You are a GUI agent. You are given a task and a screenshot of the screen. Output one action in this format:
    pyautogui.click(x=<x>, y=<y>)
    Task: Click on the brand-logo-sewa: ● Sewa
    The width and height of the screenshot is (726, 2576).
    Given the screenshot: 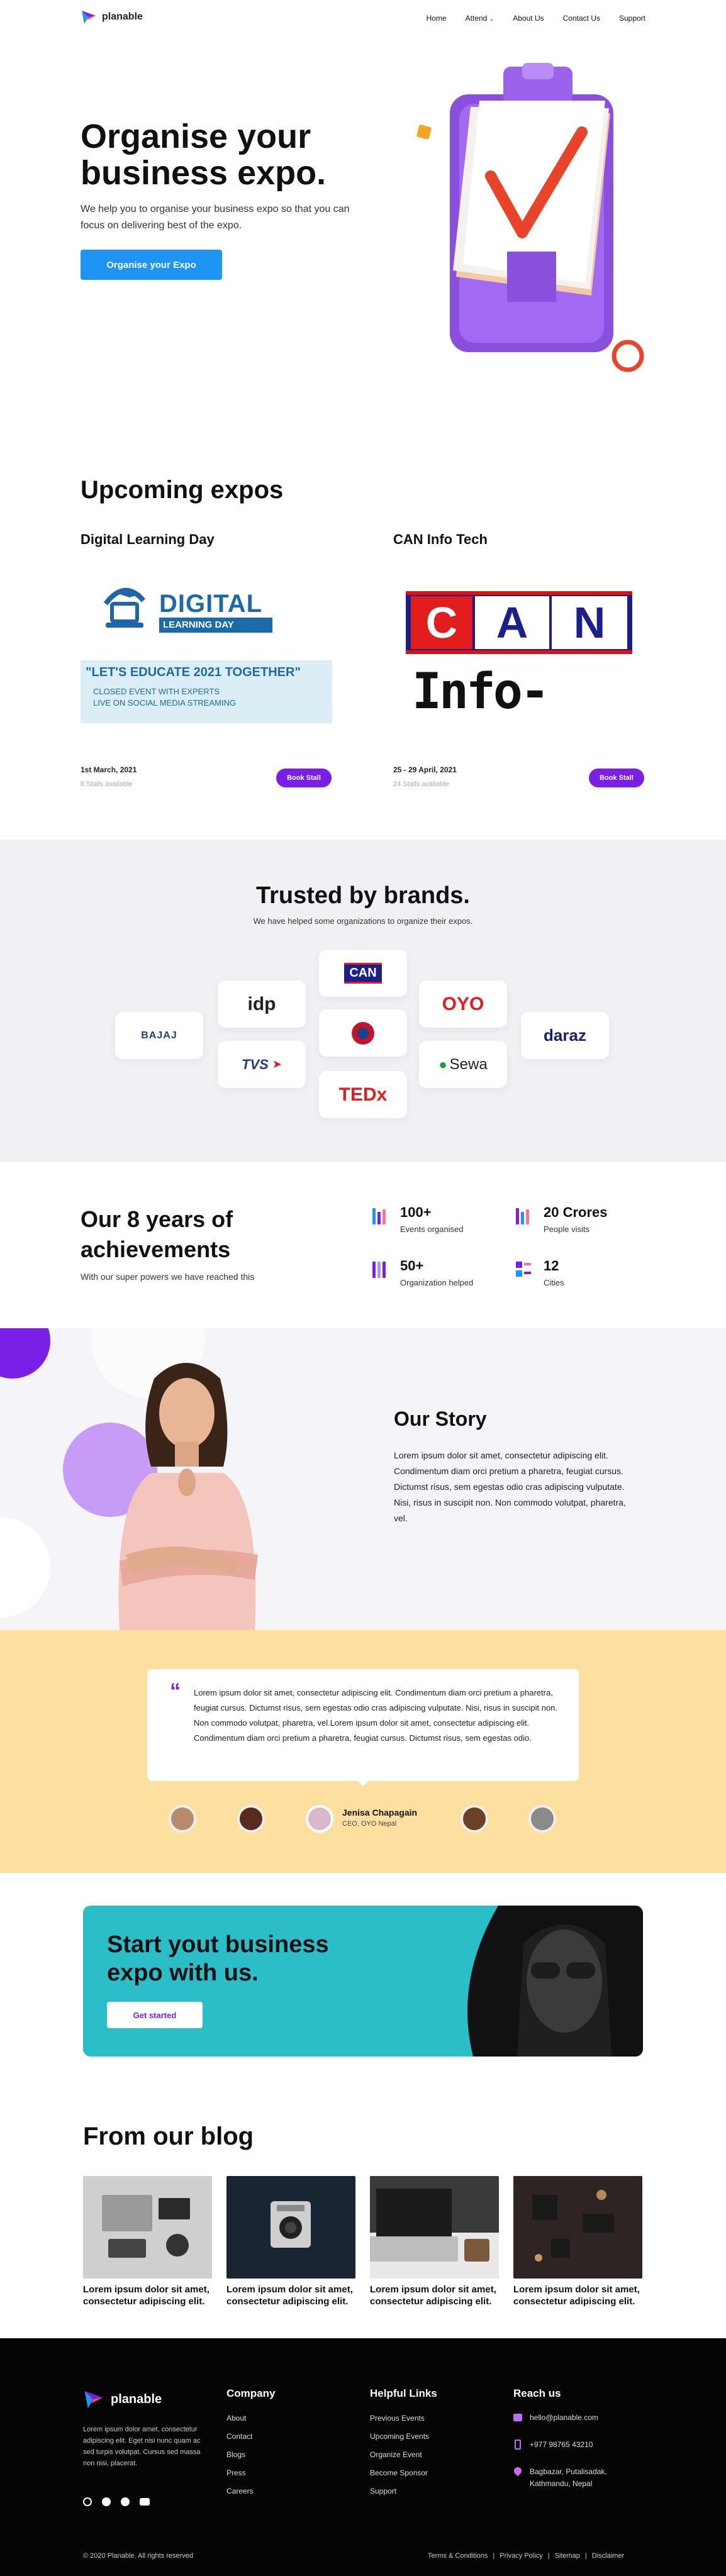 What is the action you would take?
    pyautogui.click(x=463, y=1064)
    